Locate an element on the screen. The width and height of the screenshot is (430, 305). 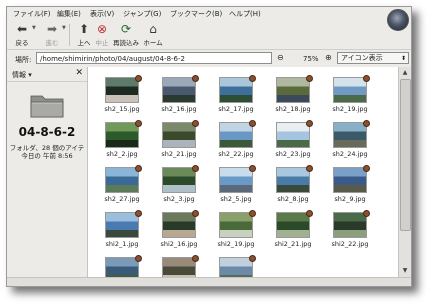
toolbar-separator is located at coordinates (69, 35).